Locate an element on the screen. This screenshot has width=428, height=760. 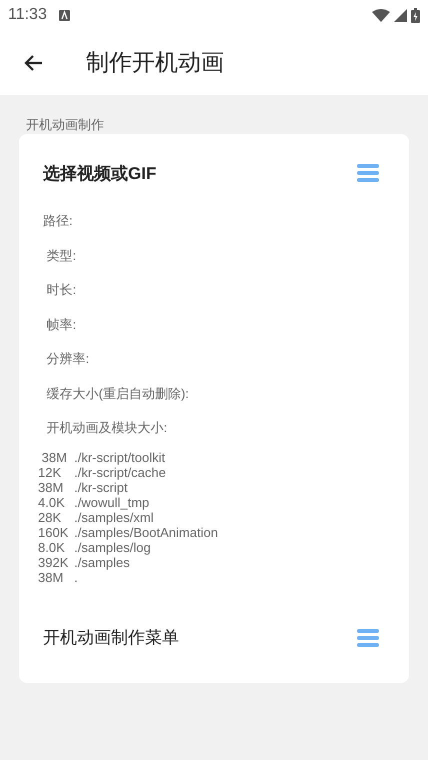
battery-icon is located at coordinates (415, 15).